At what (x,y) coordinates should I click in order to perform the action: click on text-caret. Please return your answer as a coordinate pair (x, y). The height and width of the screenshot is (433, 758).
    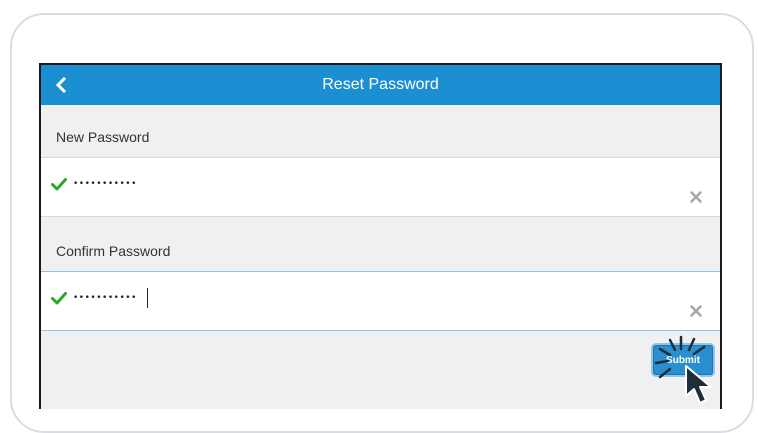
    Looking at the image, I should click on (147, 298).